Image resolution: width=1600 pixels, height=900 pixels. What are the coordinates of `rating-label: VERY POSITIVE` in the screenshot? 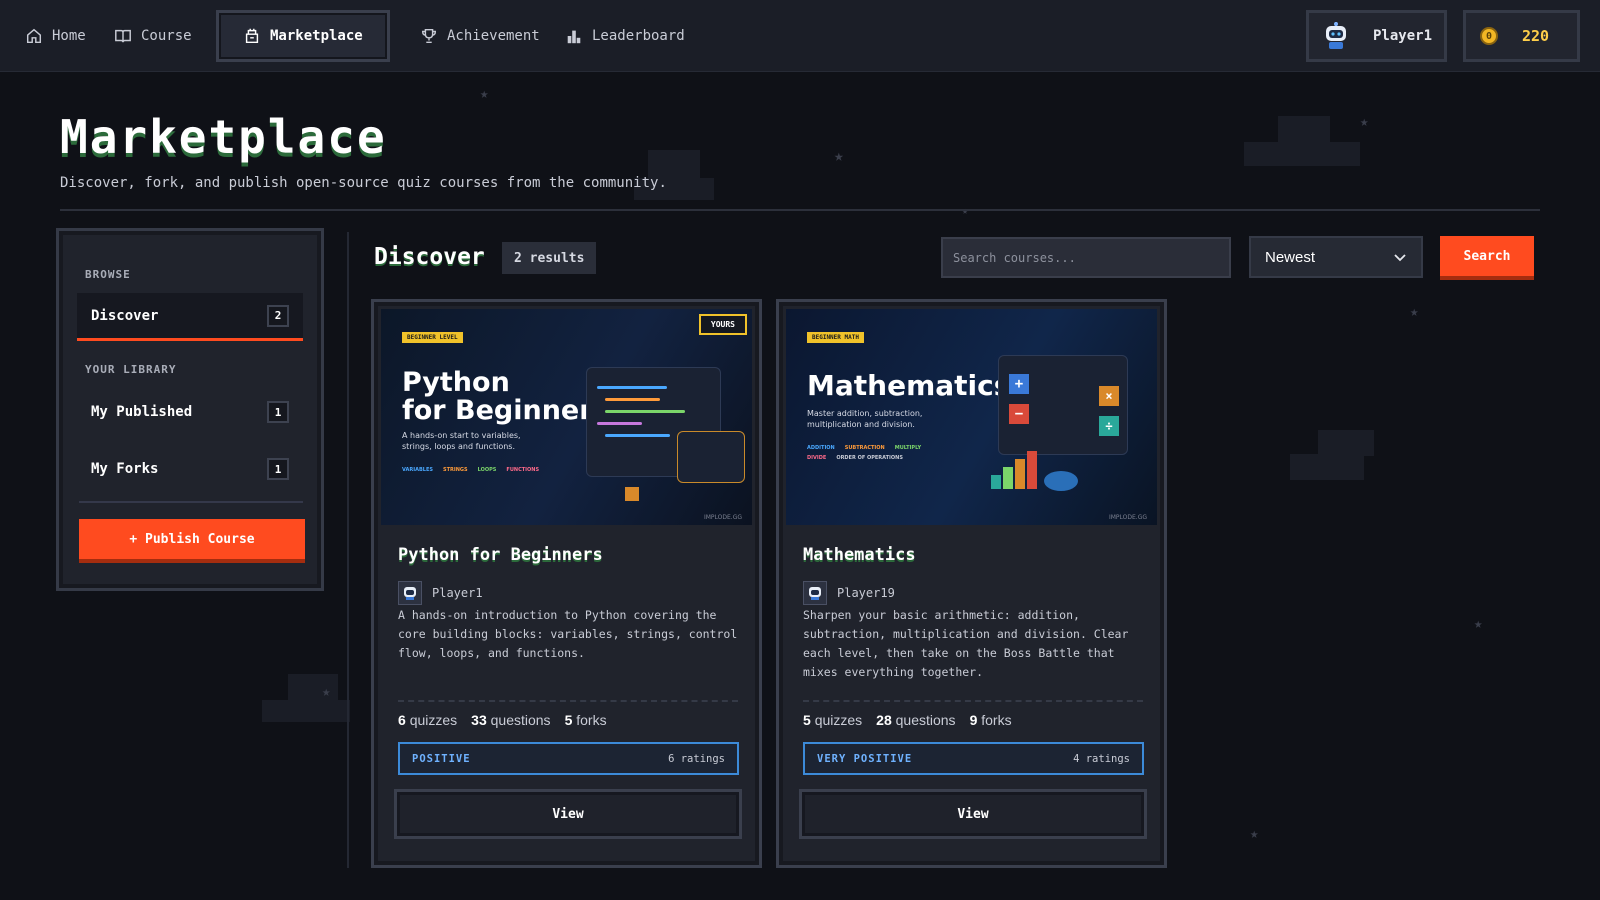 It's located at (865, 758).